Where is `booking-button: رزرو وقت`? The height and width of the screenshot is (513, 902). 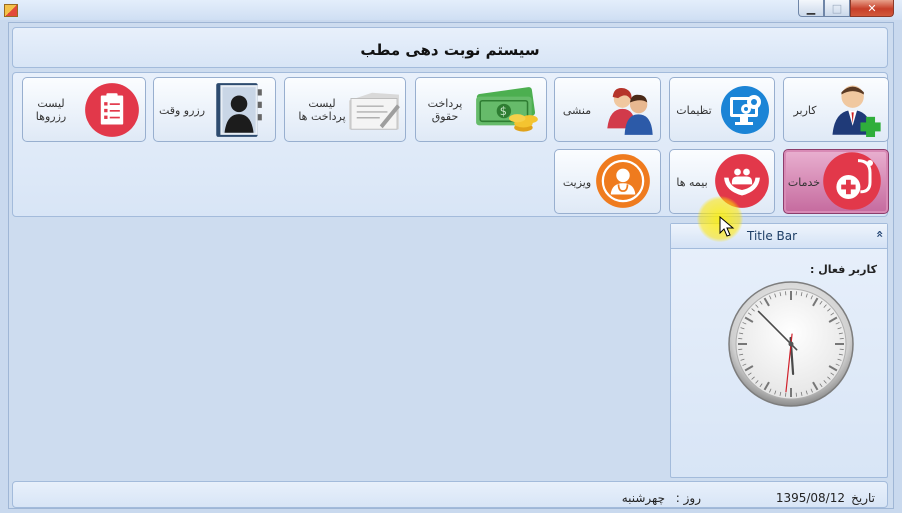 booking-button: رزرو وقت is located at coordinates (214, 109).